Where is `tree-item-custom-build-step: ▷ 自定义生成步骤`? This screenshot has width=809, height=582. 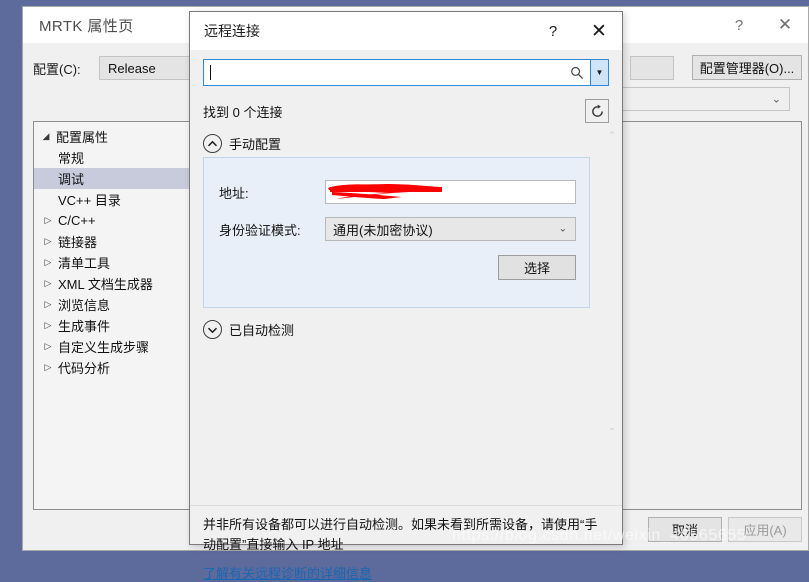
tree-item-custom-build-step: ▷ 自定义生成步骤 is located at coordinates (123, 346).